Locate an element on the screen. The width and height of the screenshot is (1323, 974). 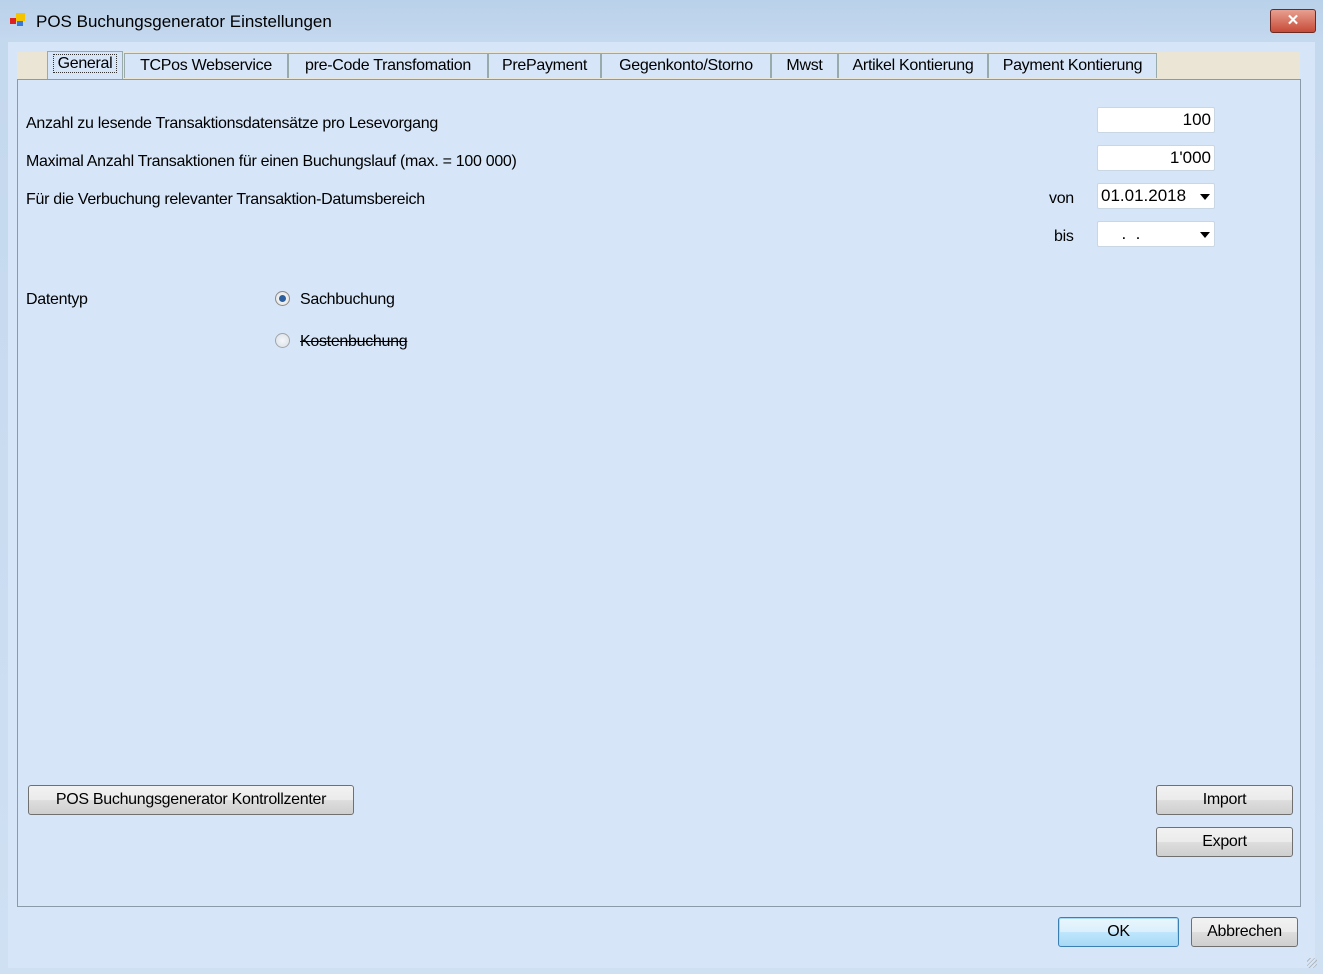
tab-payment-kontierung: Payment Kontierung is located at coordinates (1072, 65).